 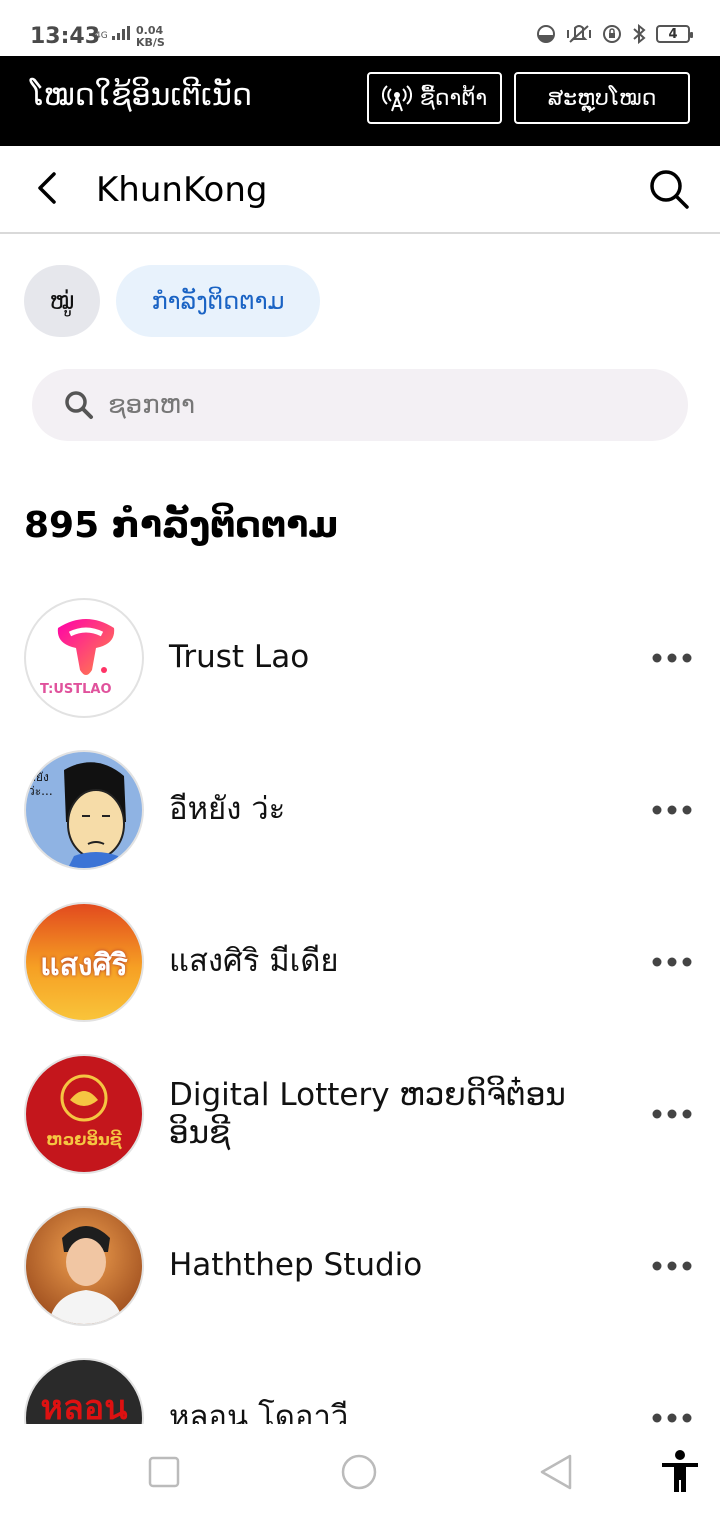 What do you see at coordinates (141, 95) in the screenshot?
I see `data-mode-title: ໂໝດໃຊ້ອິນເຕີເນັດ` at bounding box center [141, 95].